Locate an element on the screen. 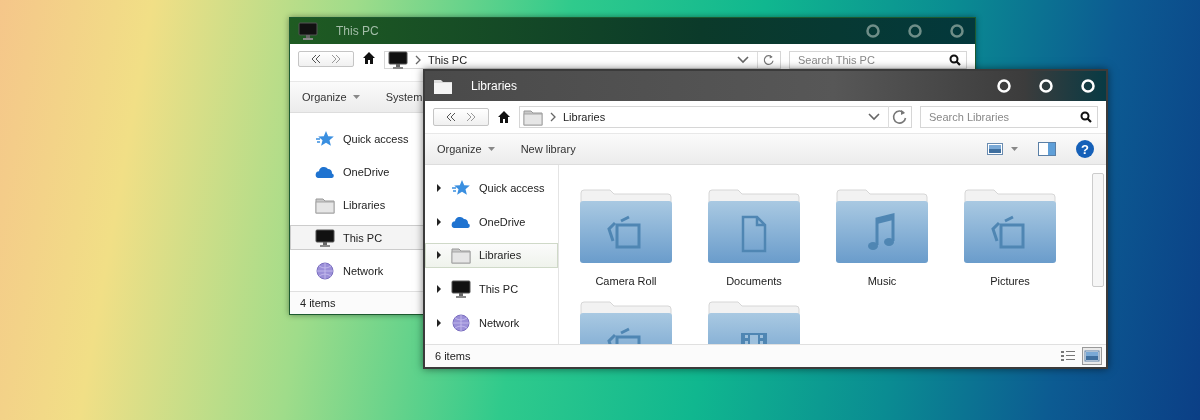  home-icon is located at coordinates (504, 117).